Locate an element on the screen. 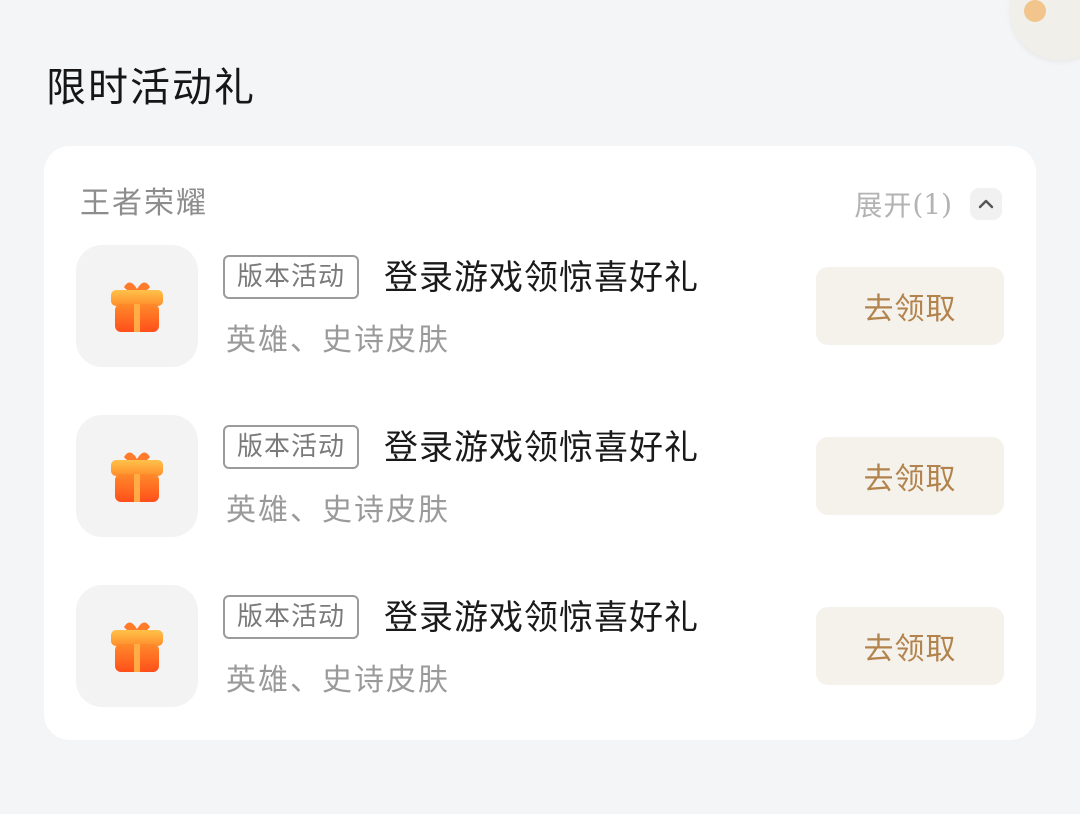  expand-label: 展开 is located at coordinates (883, 205).